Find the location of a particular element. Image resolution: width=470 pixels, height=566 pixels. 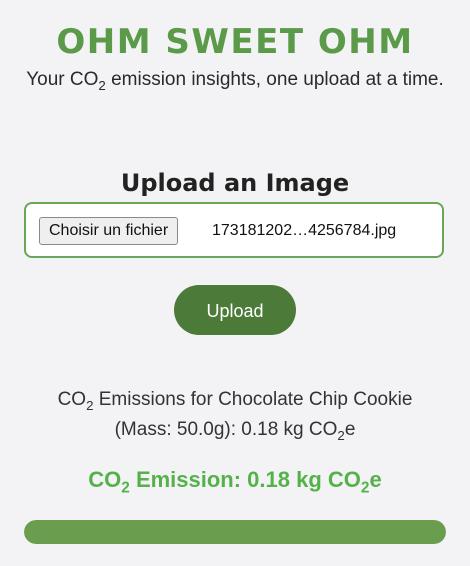

emission-progress-bar is located at coordinates (235, 532).